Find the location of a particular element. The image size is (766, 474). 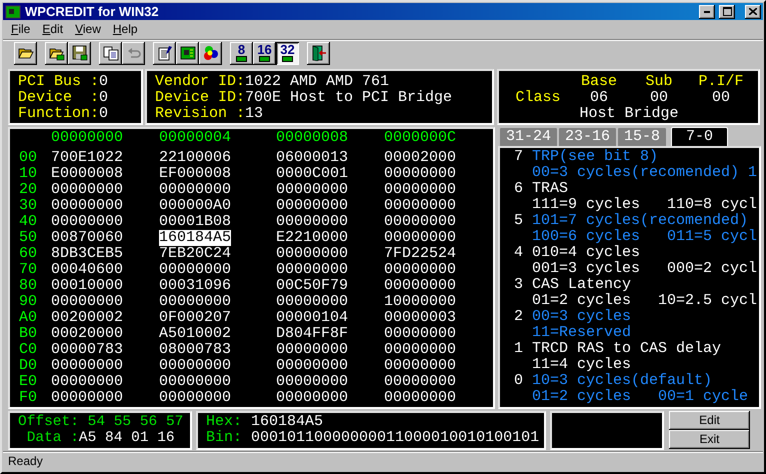

bit-range-tab: 7-0 is located at coordinates (699, 136).